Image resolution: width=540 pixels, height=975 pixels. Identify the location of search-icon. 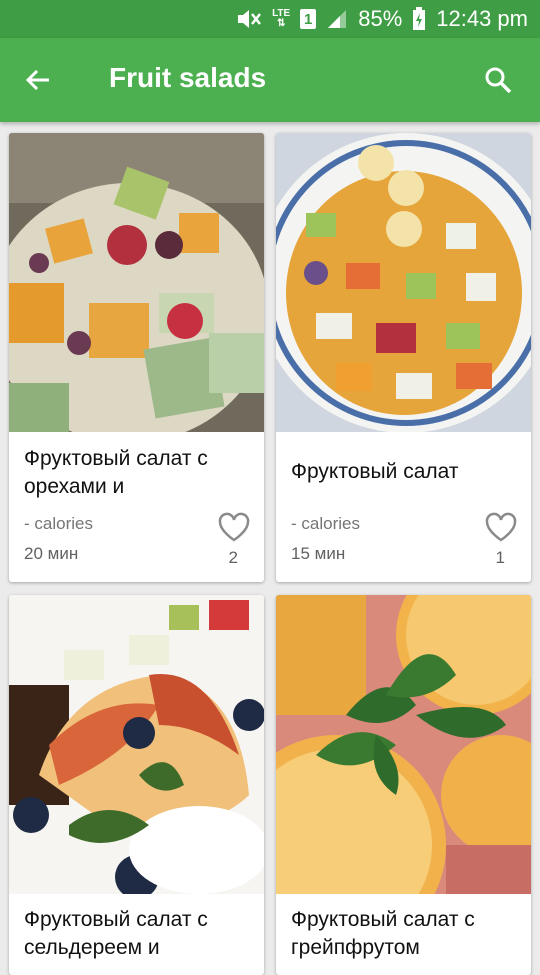
(498, 80).